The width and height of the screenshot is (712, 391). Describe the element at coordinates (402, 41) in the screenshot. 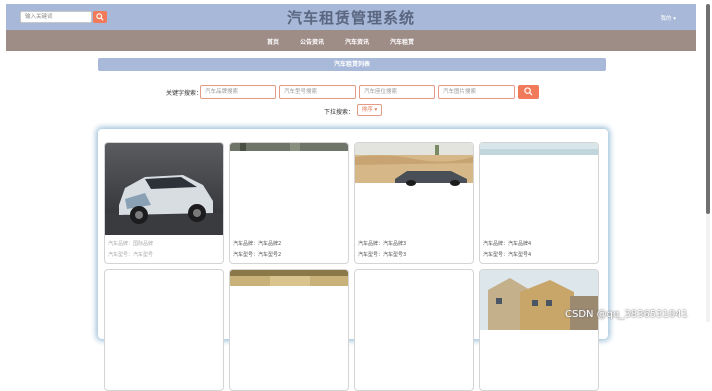

I see `nav-item-car-rental: 汽车租赁` at that location.